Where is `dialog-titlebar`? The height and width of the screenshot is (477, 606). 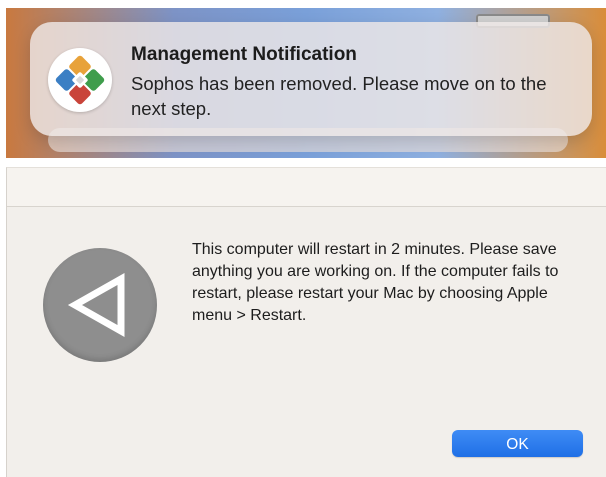 dialog-titlebar is located at coordinates (306, 187).